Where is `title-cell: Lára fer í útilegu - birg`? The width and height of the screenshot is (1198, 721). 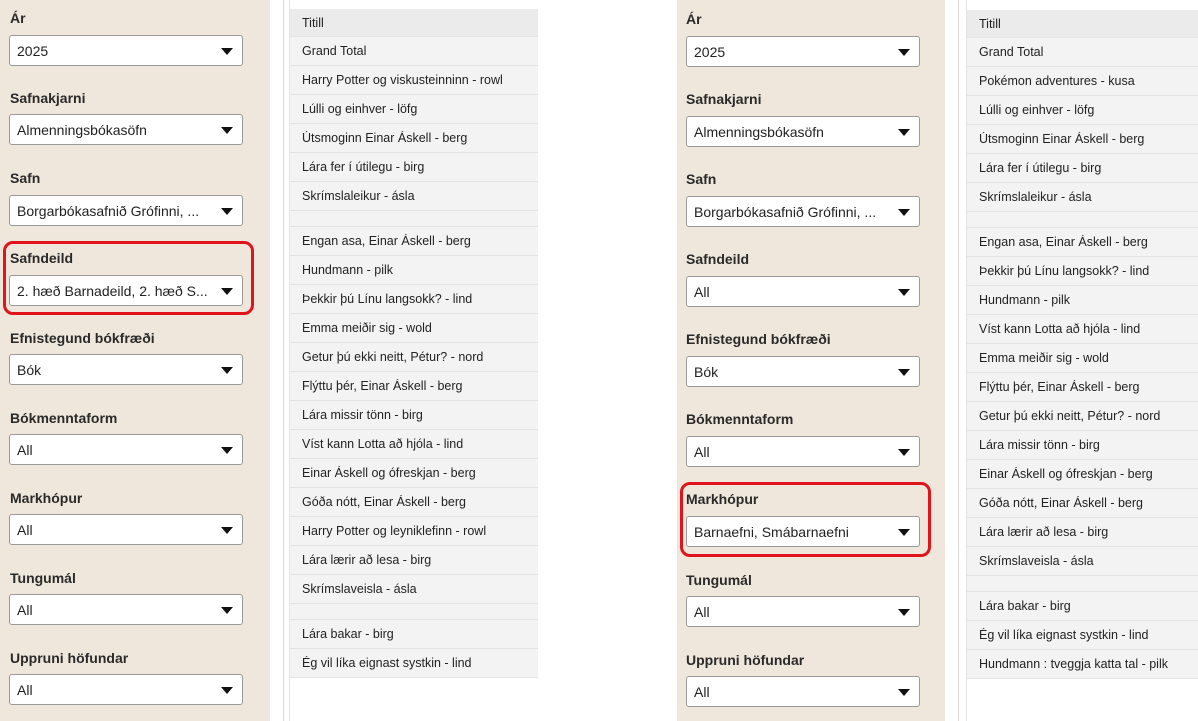
title-cell: Lára fer í útilegu - birg is located at coordinates (1040, 168).